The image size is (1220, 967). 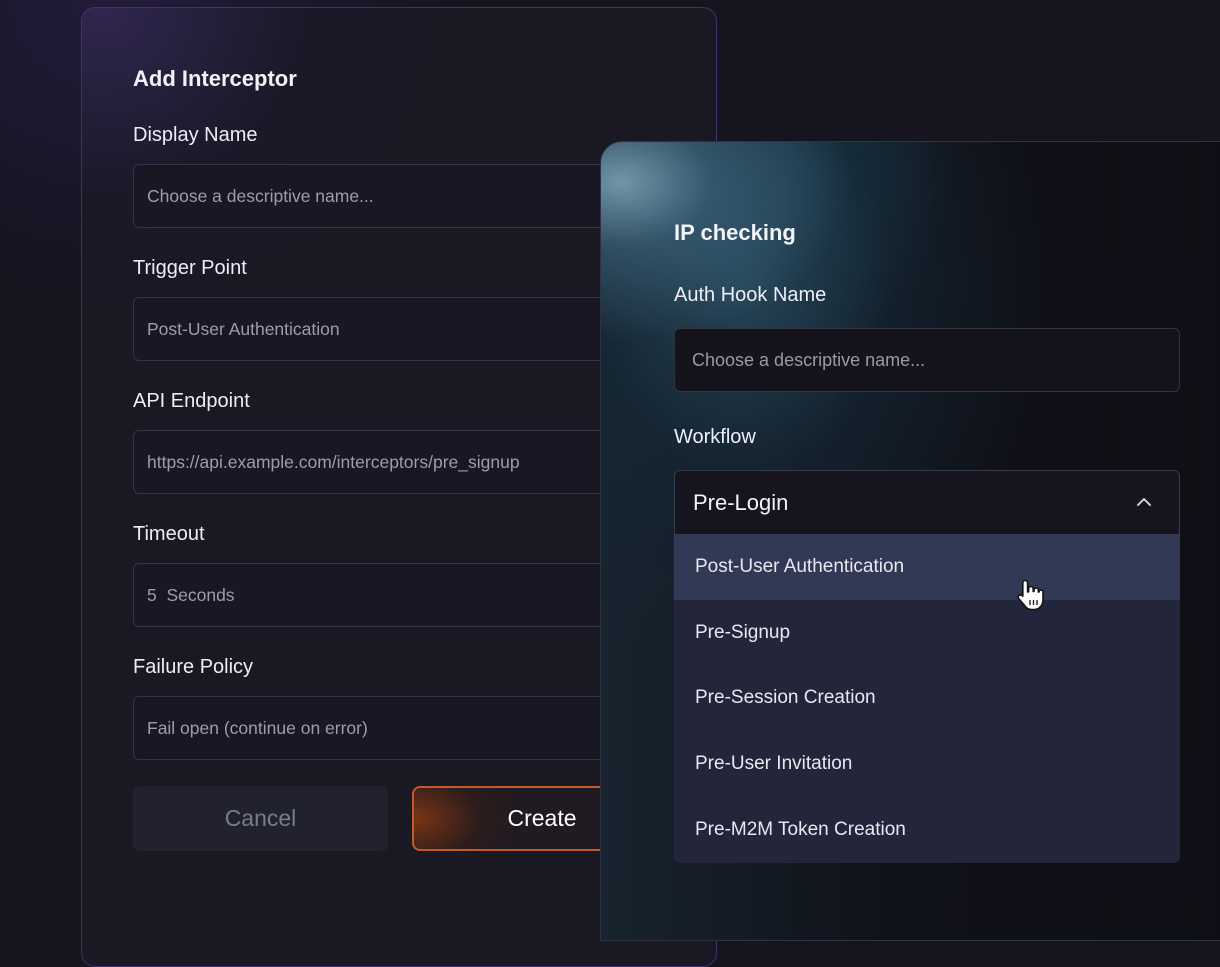 I want to click on panel-title: IP checking, so click(x=735, y=232).